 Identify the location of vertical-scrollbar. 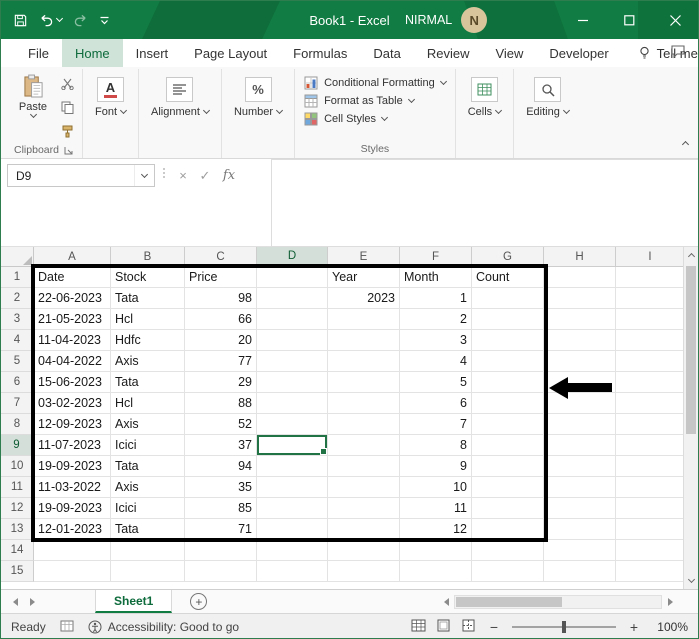
(690, 418).